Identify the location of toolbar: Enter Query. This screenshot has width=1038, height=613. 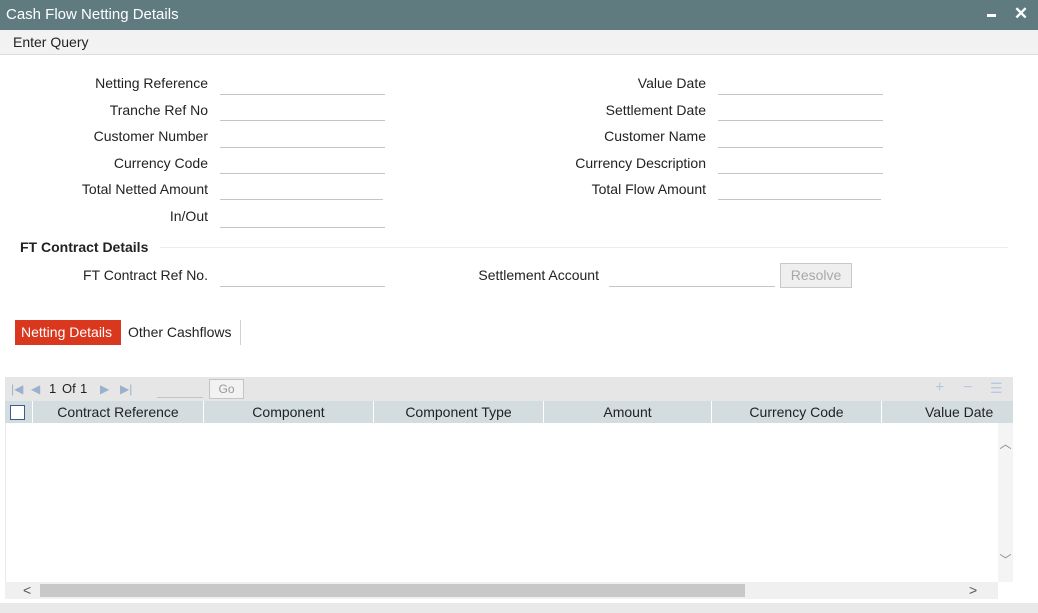
(519, 42).